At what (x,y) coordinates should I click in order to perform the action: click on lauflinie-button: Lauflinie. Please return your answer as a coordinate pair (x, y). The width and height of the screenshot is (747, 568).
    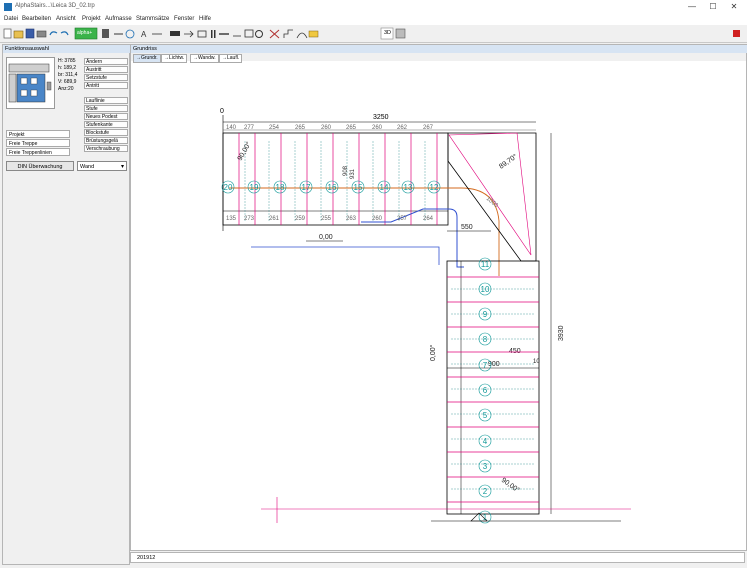
    Looking at the image, I should click on (106, 100).